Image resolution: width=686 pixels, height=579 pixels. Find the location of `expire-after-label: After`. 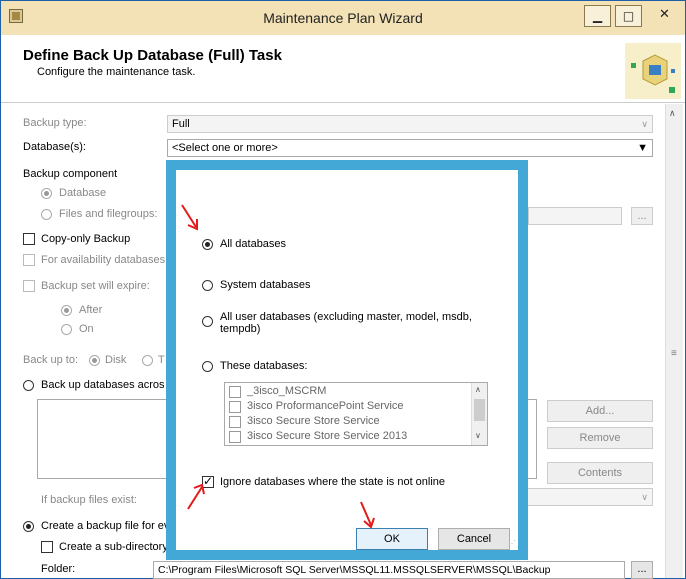

expire-after-label: After is located at coordinates (91, 310).